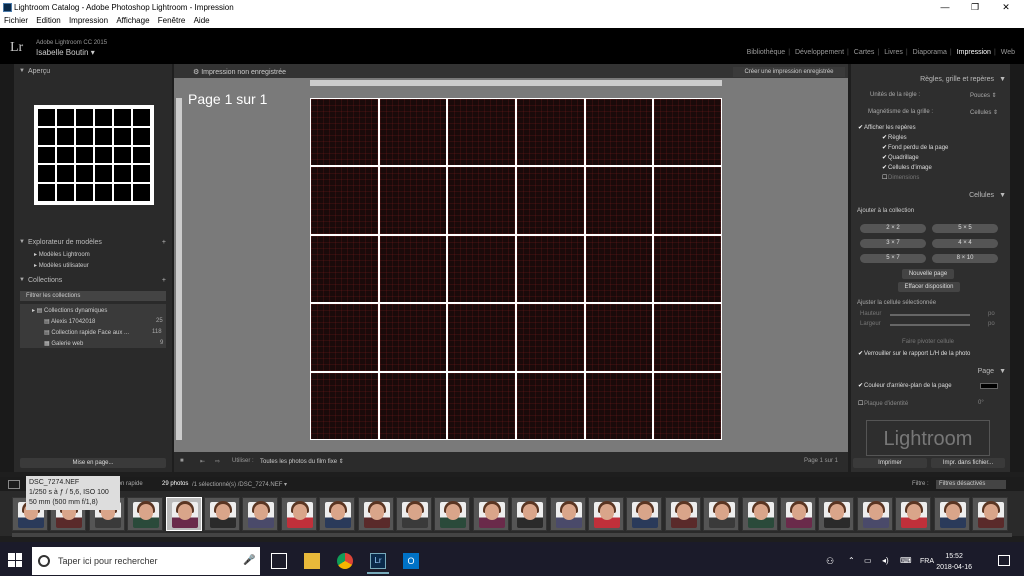 Image resolution: width=1024 pixels, height=576 pixels. Describe the element at coordinates (345, 561) in the screenshot. I see `chrome-icon` at that location.